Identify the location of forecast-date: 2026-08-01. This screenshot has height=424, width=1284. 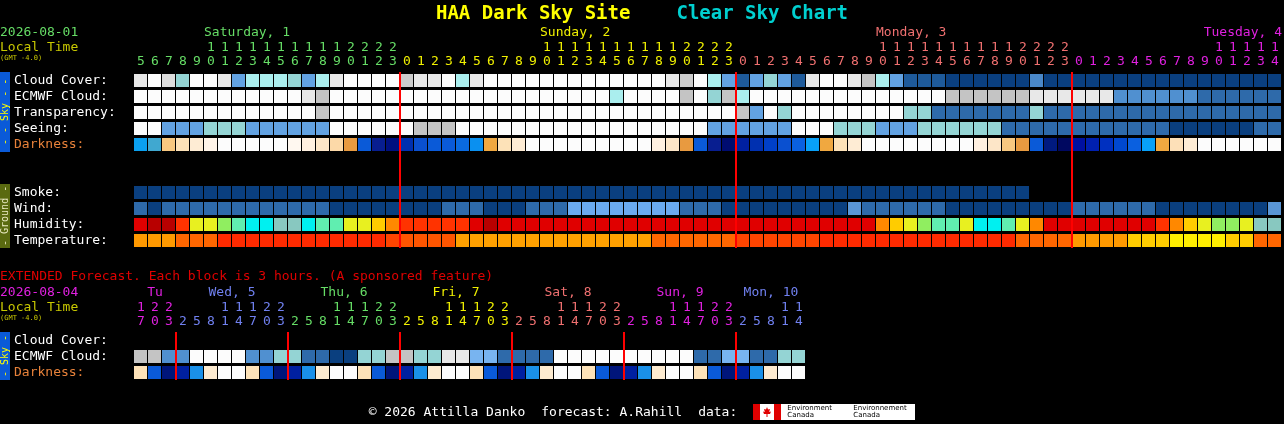
(40, 32).